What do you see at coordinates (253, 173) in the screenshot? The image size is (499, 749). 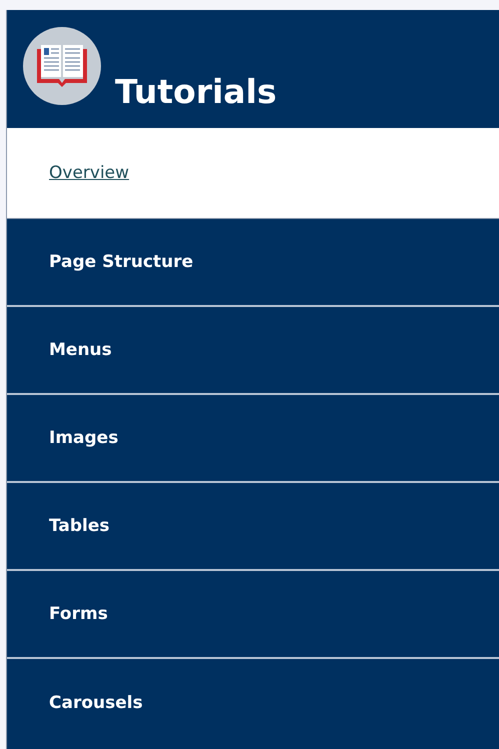 I see `menu-item: Overview` at bounding box center [253, 173].